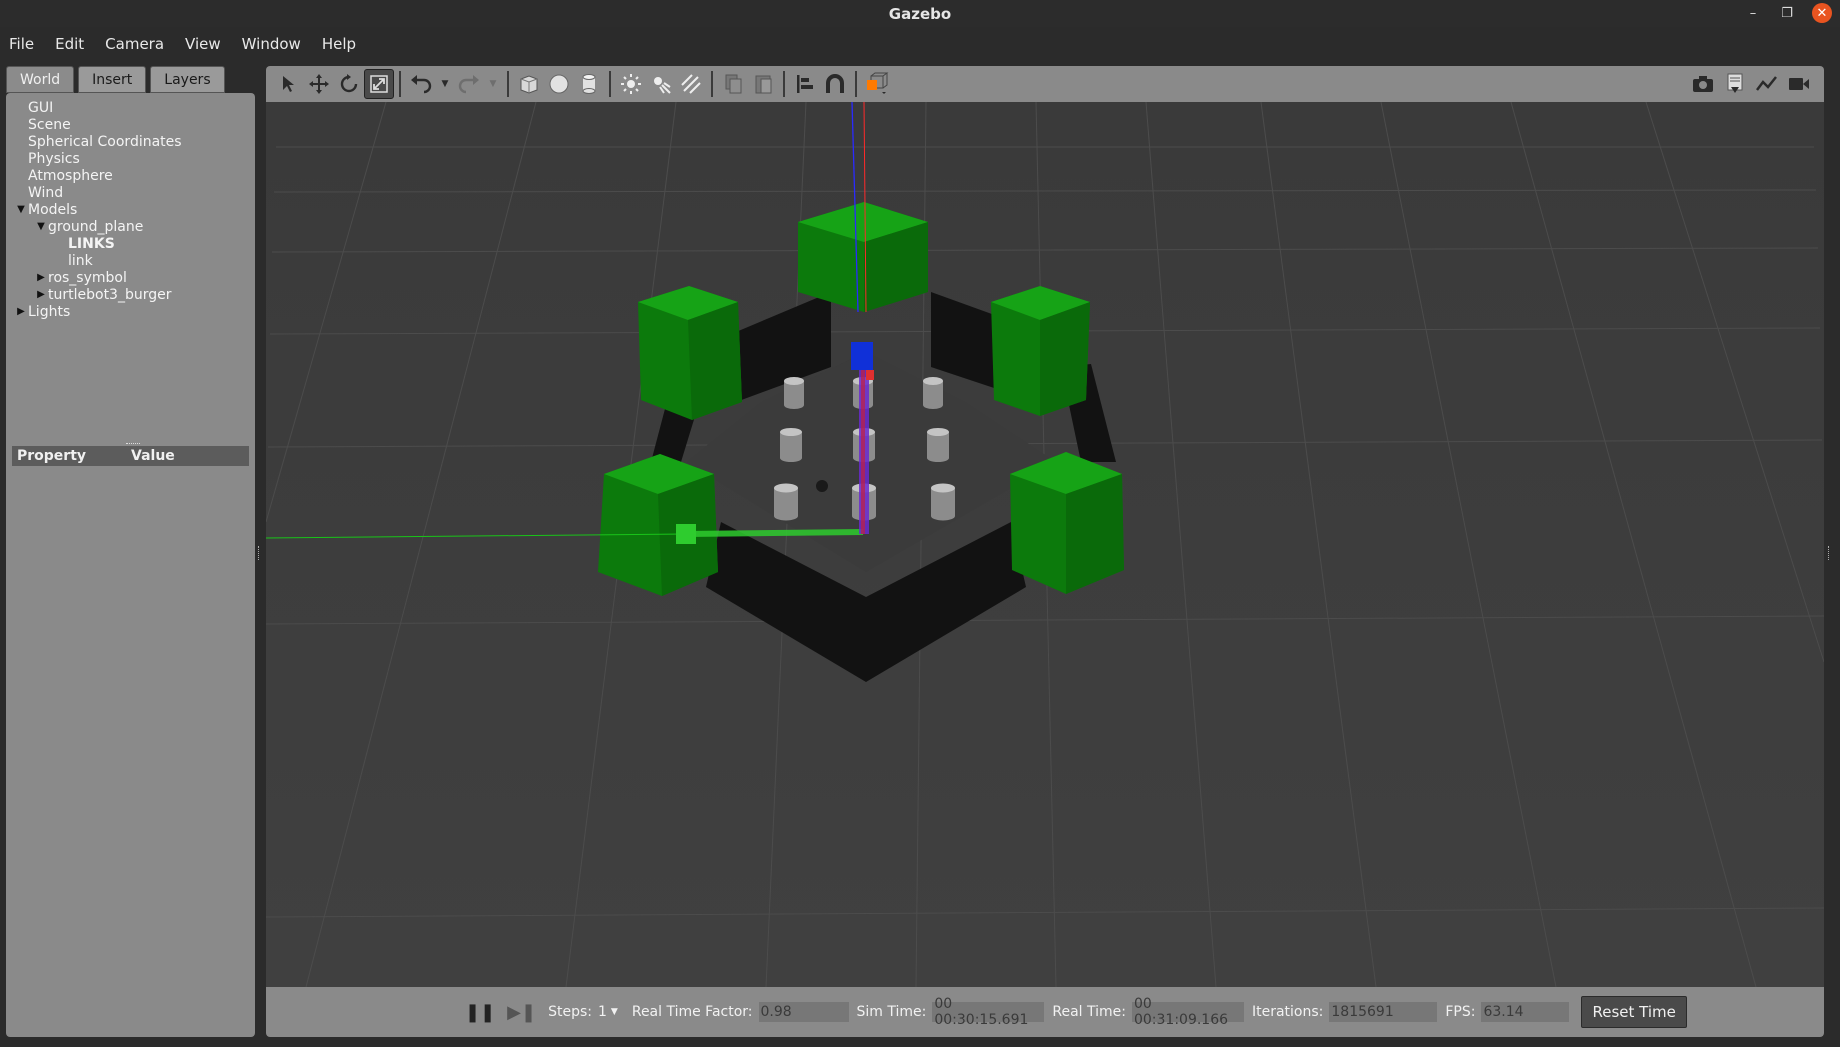 This screenshot has height=1047, width=1840. I want to click on undo-dropdown-icon: ▼, so click(445, 84).